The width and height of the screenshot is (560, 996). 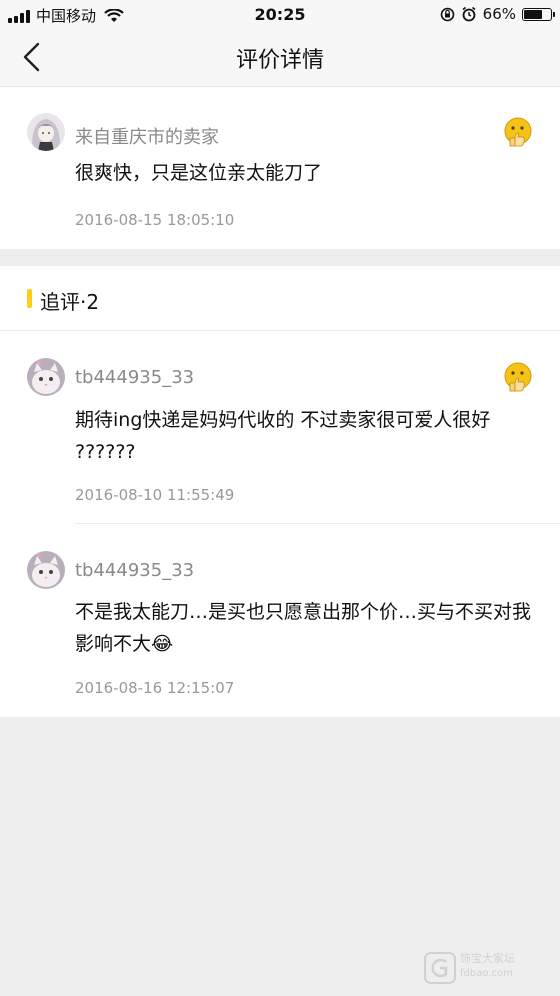 I want to click on seller-name: 来自重庆市的卖家, so click(x=147, y=137).